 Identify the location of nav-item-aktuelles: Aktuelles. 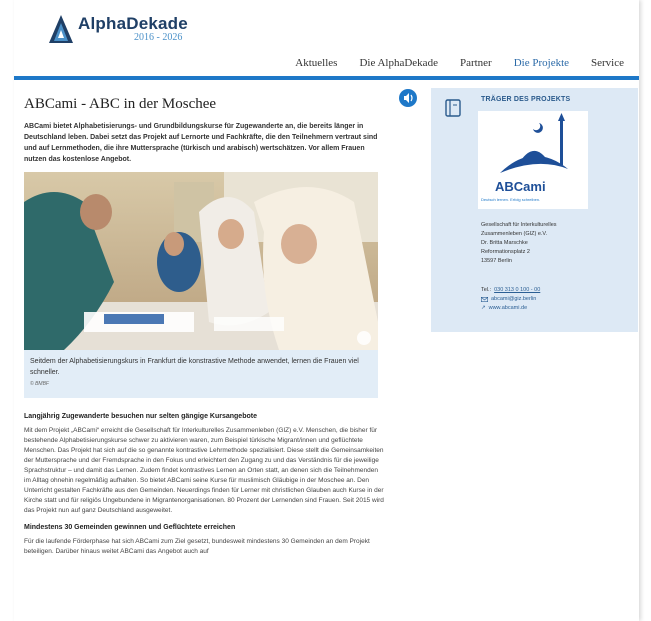
(316, 63).